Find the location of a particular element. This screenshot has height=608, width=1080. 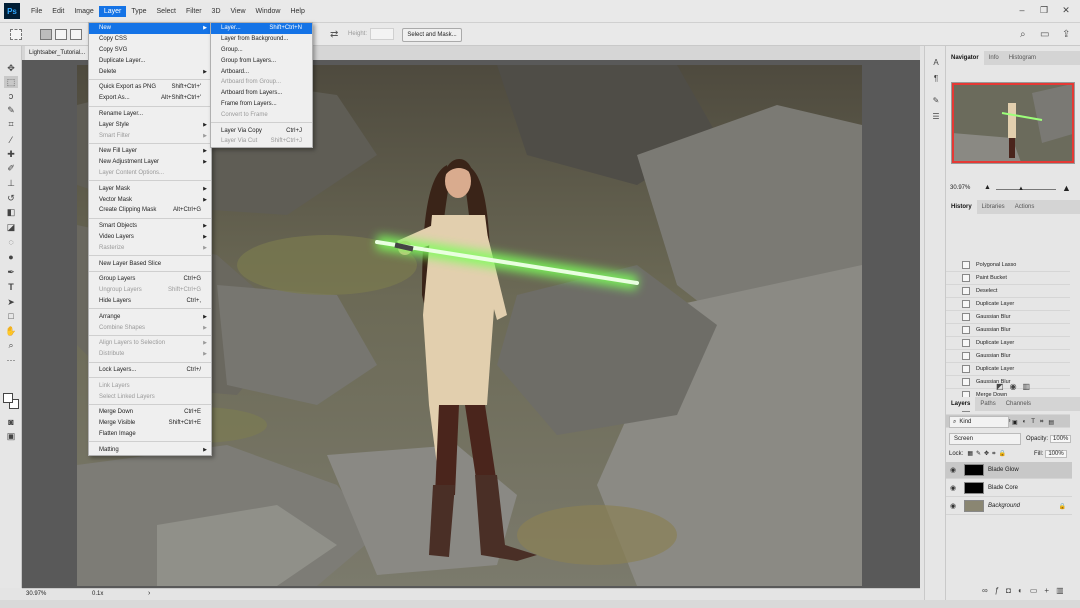

adjustment-icon: ◐ is located at coordinates (1024, 590).